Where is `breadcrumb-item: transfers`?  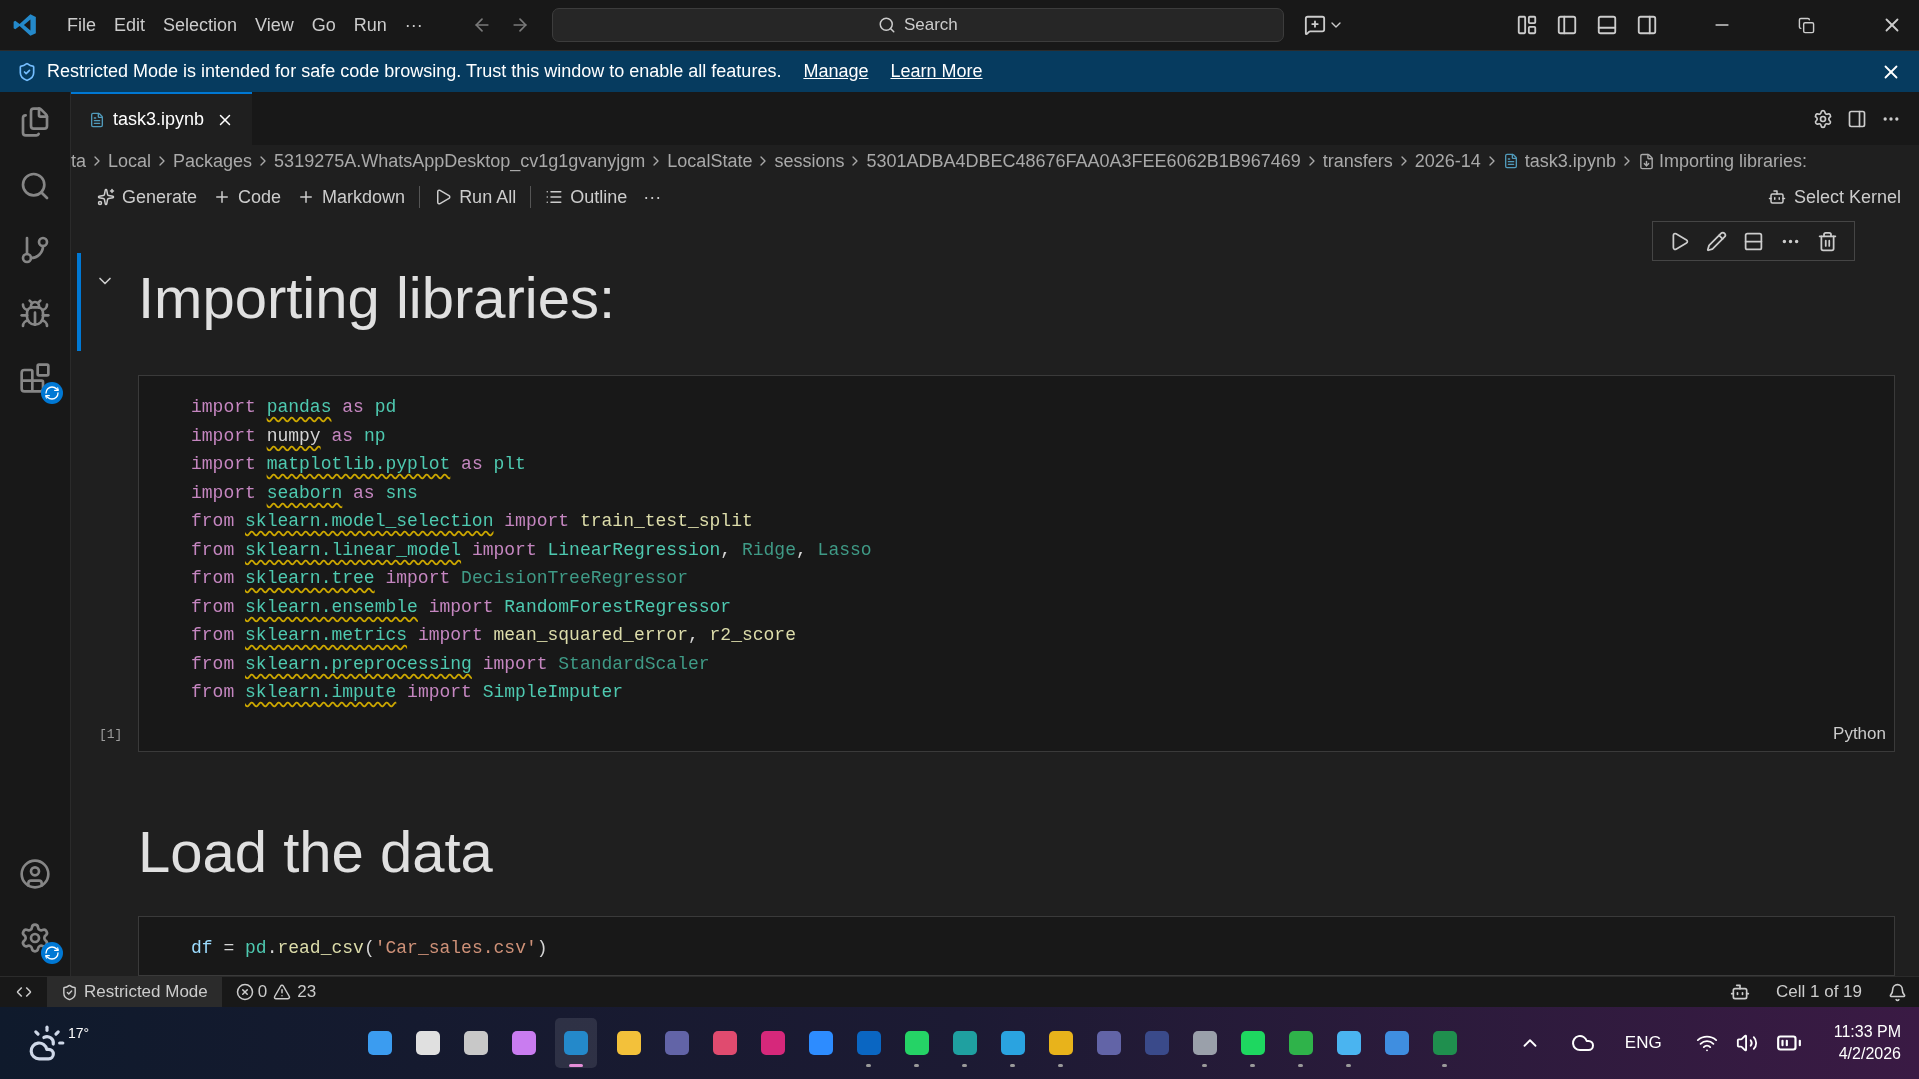
breadcrumb-item: transfers is located at coordinates (1357, 161).